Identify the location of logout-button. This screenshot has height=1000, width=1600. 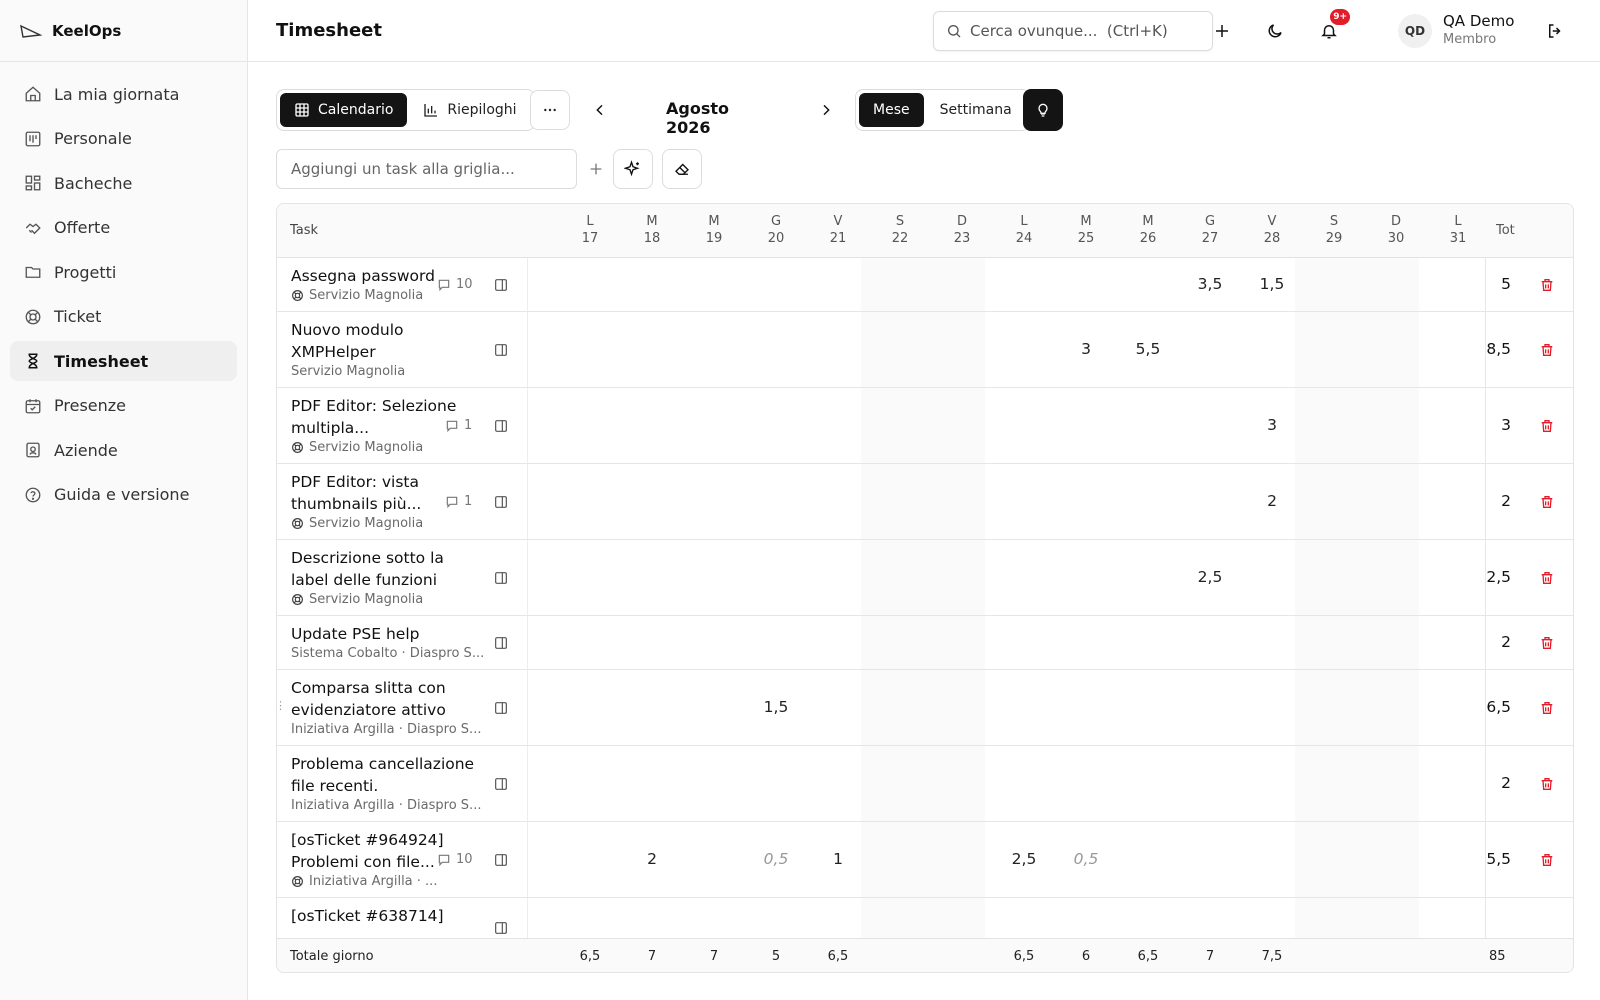
(1555, 31).